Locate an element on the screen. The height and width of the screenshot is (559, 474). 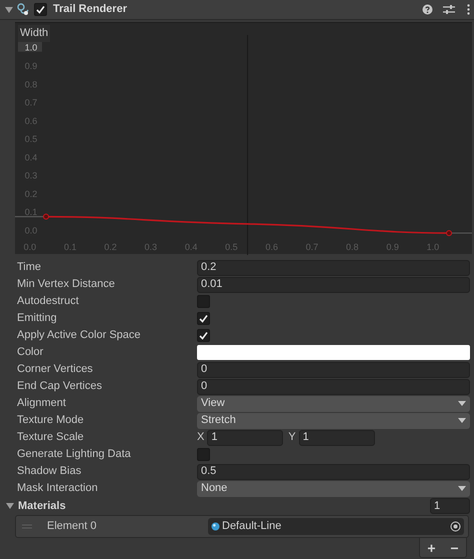
add-button: + is located at coordinates (431, 547).